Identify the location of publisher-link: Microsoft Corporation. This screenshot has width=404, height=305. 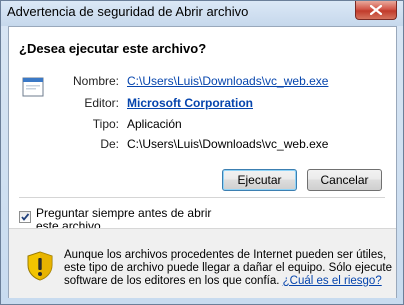
(190, 103).